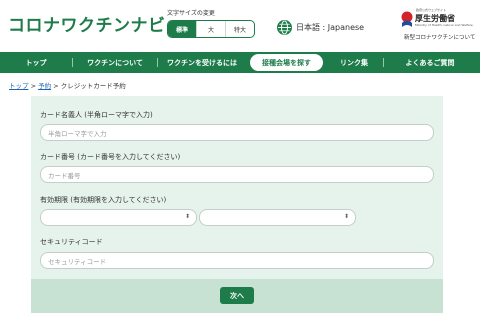 The width and height of the screenshot is (480, 325). What do you see at coordinates (237, 295) in the screenshot?
I see `next-button: 次へ` at bounding box center [237, 295].